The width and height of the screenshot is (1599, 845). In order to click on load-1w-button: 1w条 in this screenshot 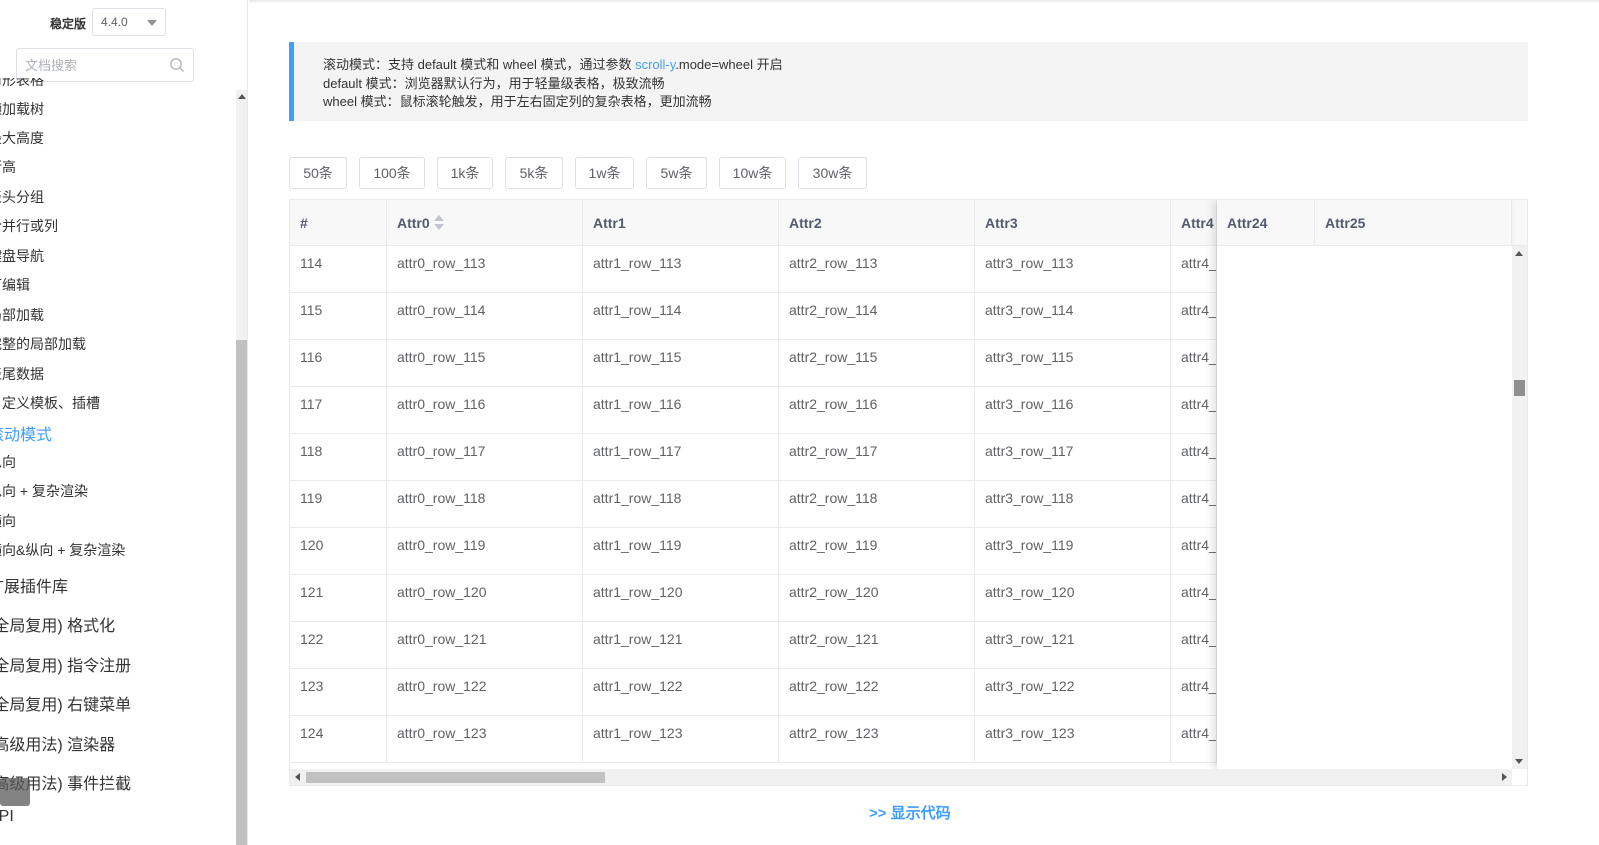, I will do `click(604, 173)`.